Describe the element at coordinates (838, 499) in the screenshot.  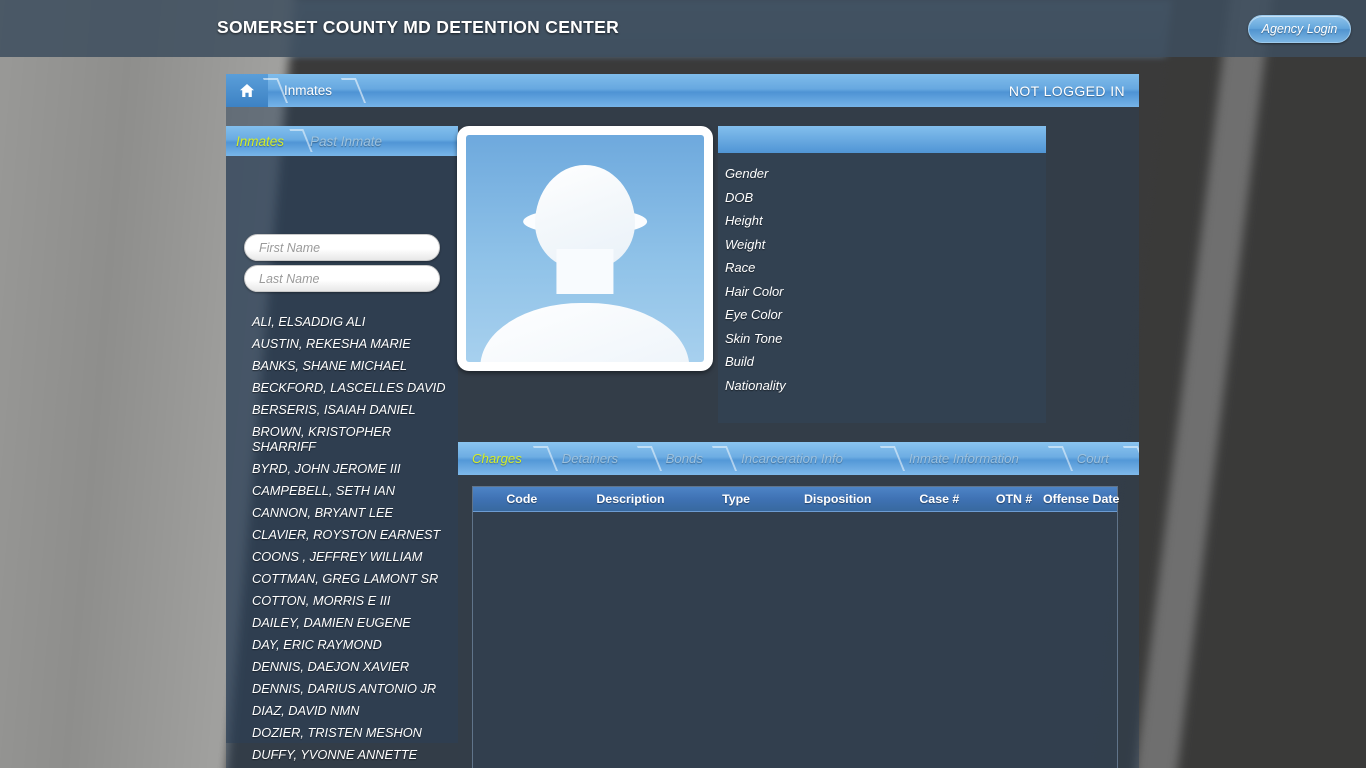
I see `column-header: Disposition` at that location.